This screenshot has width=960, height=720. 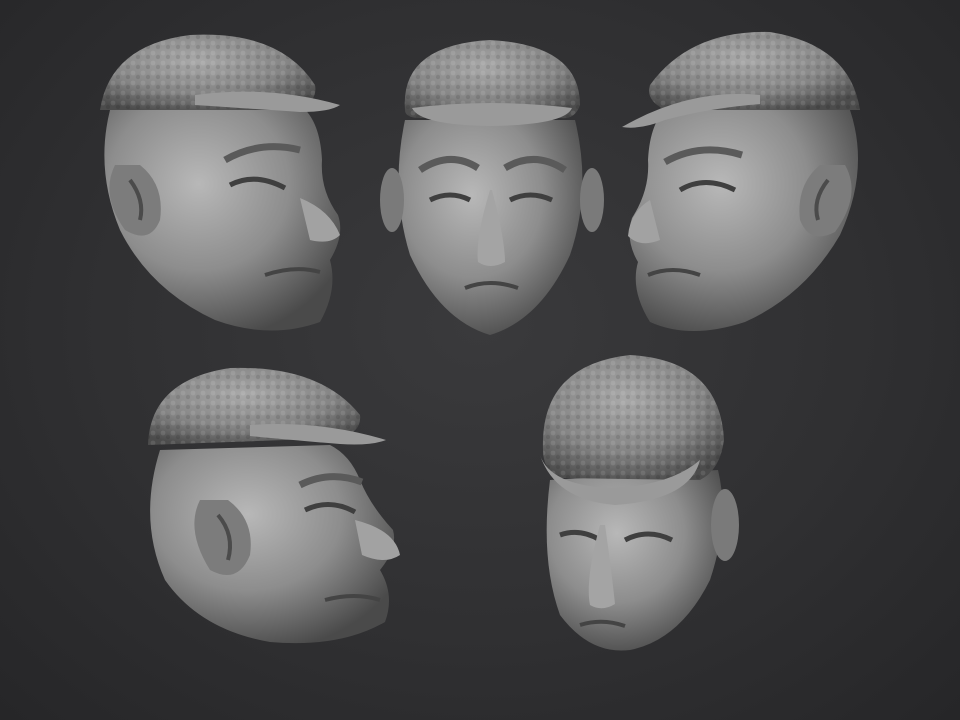 I want to click on cap-brim, so click(x=318, y=434).